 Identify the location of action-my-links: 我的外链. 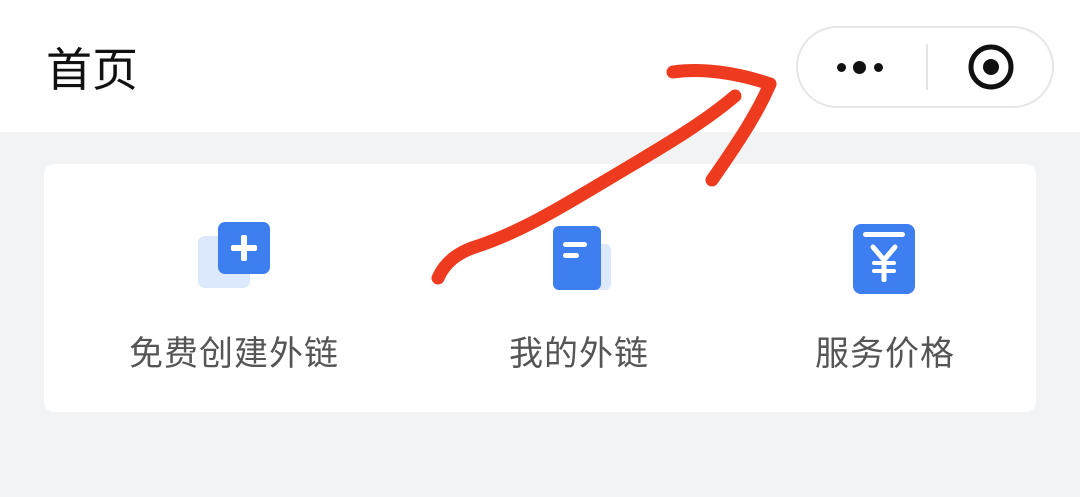
(579, 288).